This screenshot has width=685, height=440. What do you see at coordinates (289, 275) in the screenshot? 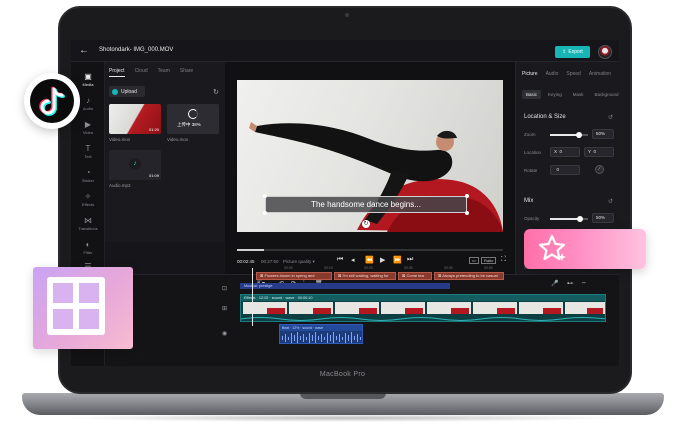
I see `caption-text: Flowers bloom in spring and` at bounding box center [289, 275].